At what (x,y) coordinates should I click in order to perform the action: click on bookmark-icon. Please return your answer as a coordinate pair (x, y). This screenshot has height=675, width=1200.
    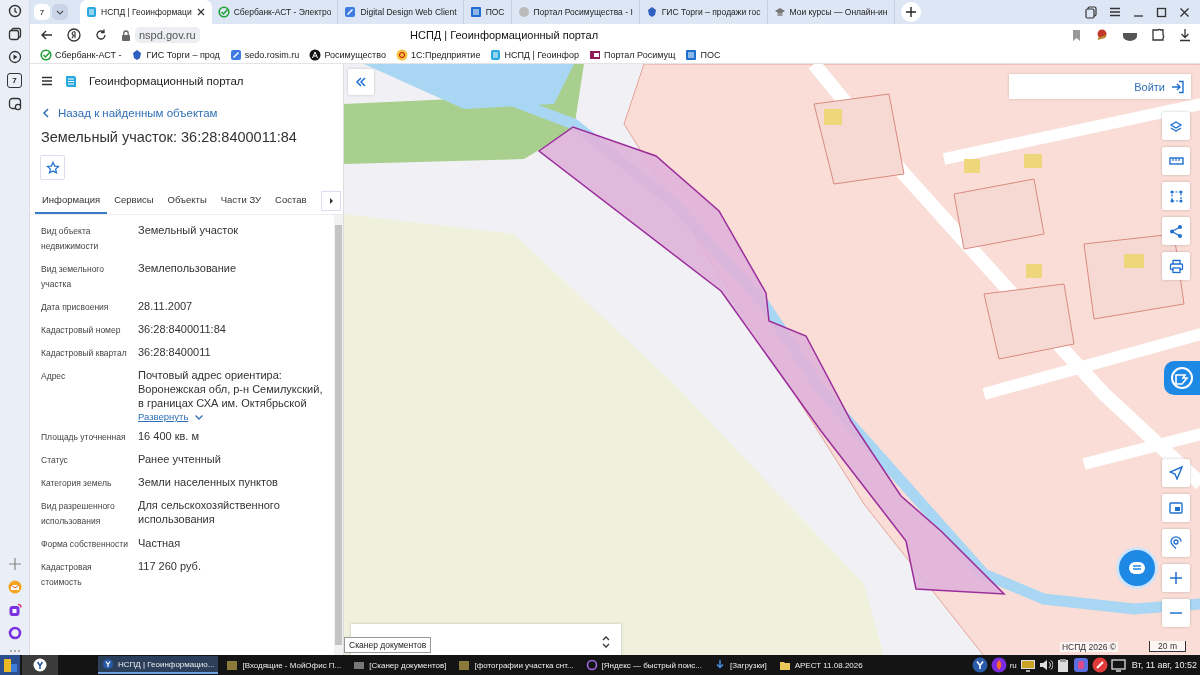
    Looking at the image, I should click on (1076, 35).